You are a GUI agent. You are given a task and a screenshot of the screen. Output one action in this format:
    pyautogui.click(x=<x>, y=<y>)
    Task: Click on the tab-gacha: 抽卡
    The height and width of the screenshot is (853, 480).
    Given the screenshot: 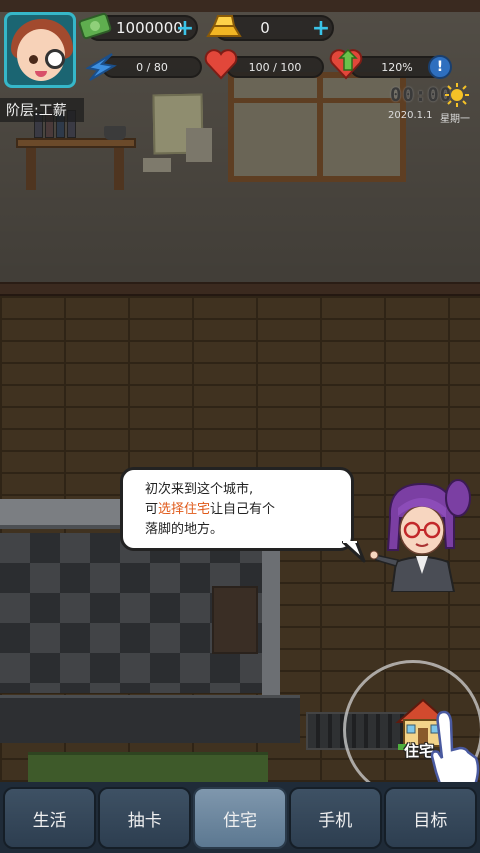 What is the action you would take?
    pyautogui.click(x=145, y=818)
    